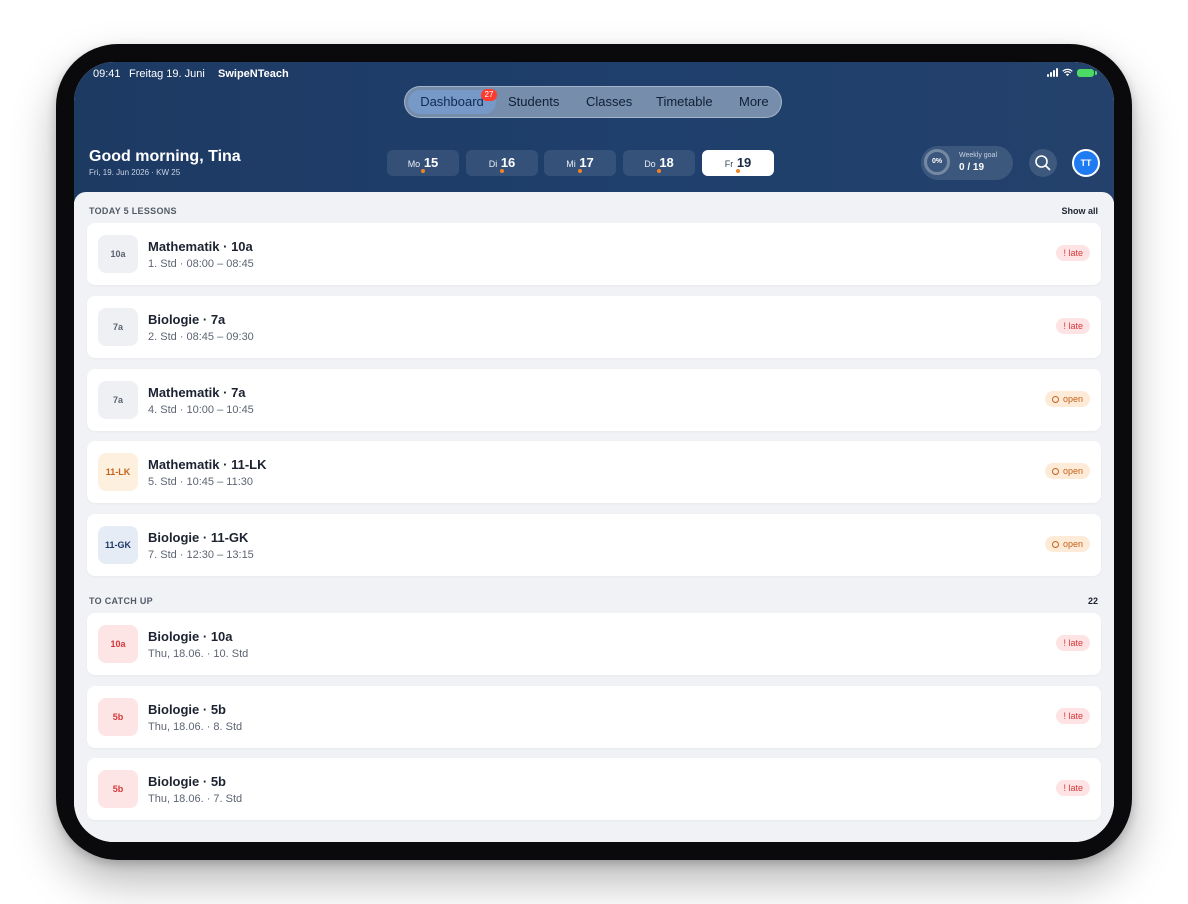  Describe the element at coordinates (1067, 72) in the screenshot. I see `wifi-icon` at that location.